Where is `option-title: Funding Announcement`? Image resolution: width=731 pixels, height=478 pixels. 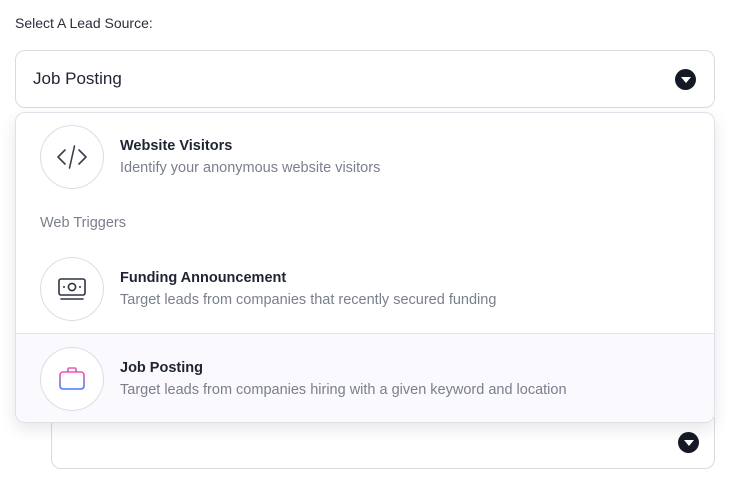
option-title: Funding Announcement is located at coordinates (203, 278).